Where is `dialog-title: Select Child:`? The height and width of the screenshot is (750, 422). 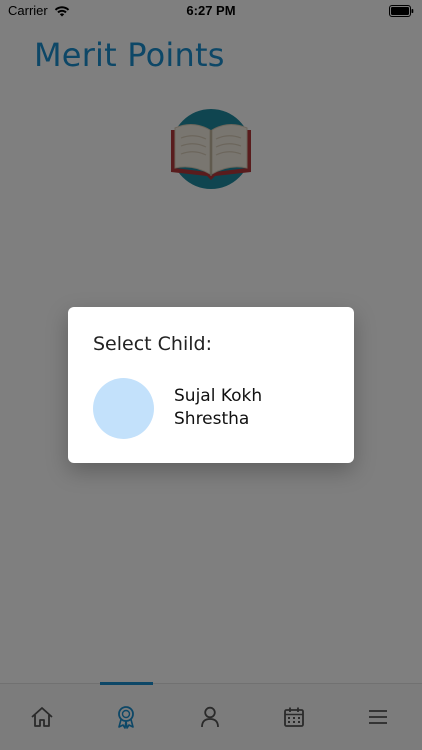
dialog-title: Select Child: is located at coordinates (152, 344).